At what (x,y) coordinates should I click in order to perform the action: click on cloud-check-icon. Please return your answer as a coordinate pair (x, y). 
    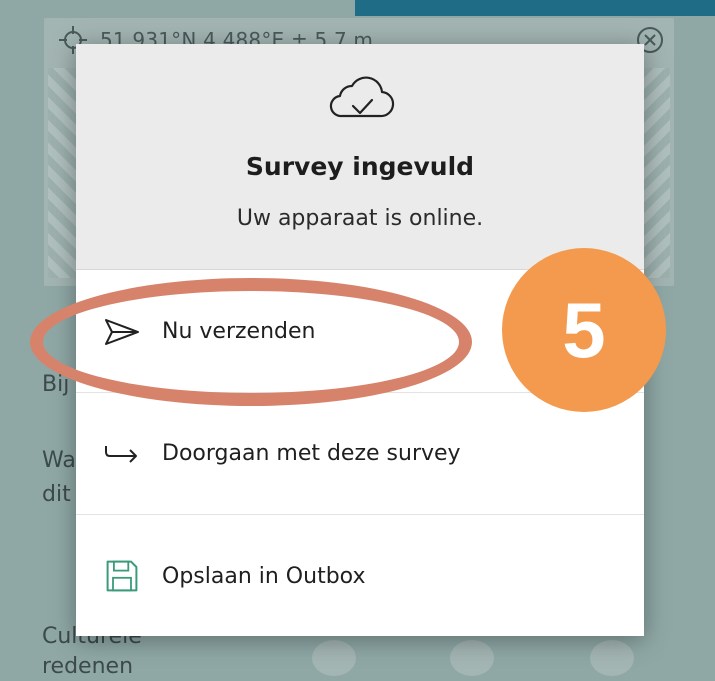
    Looking at the image, I should click on (362, 97).